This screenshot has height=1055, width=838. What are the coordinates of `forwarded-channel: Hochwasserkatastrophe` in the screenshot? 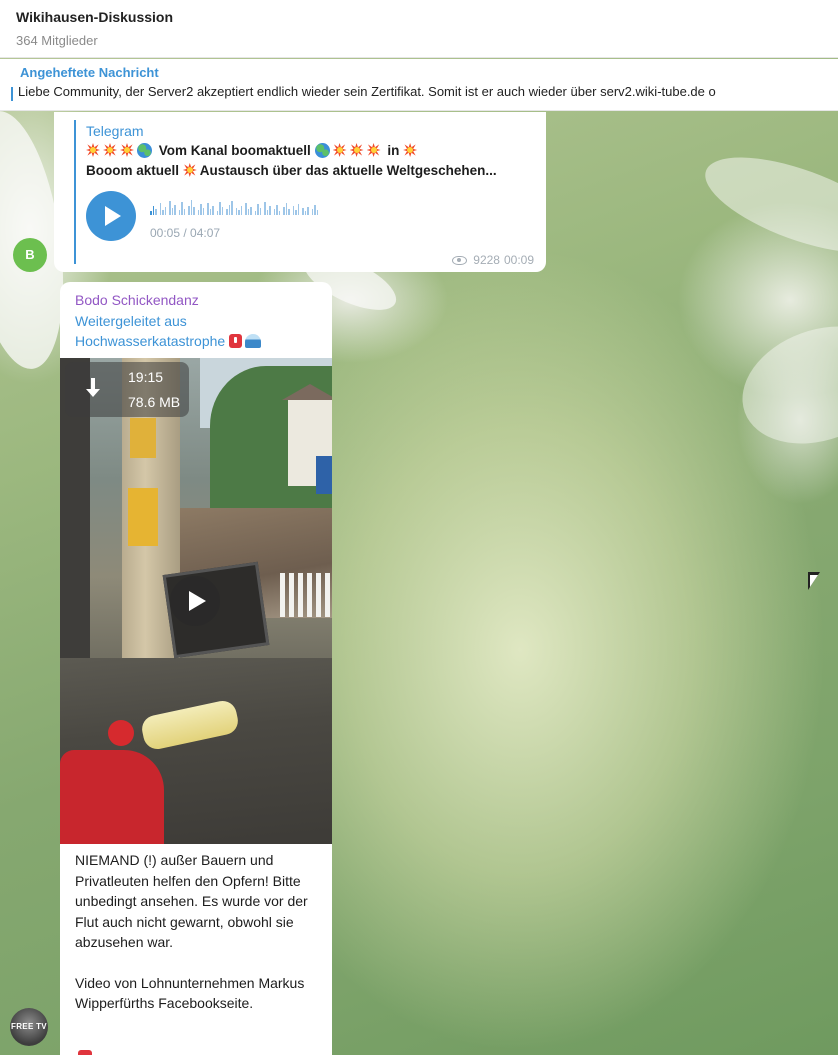 It's located at (168, 341).